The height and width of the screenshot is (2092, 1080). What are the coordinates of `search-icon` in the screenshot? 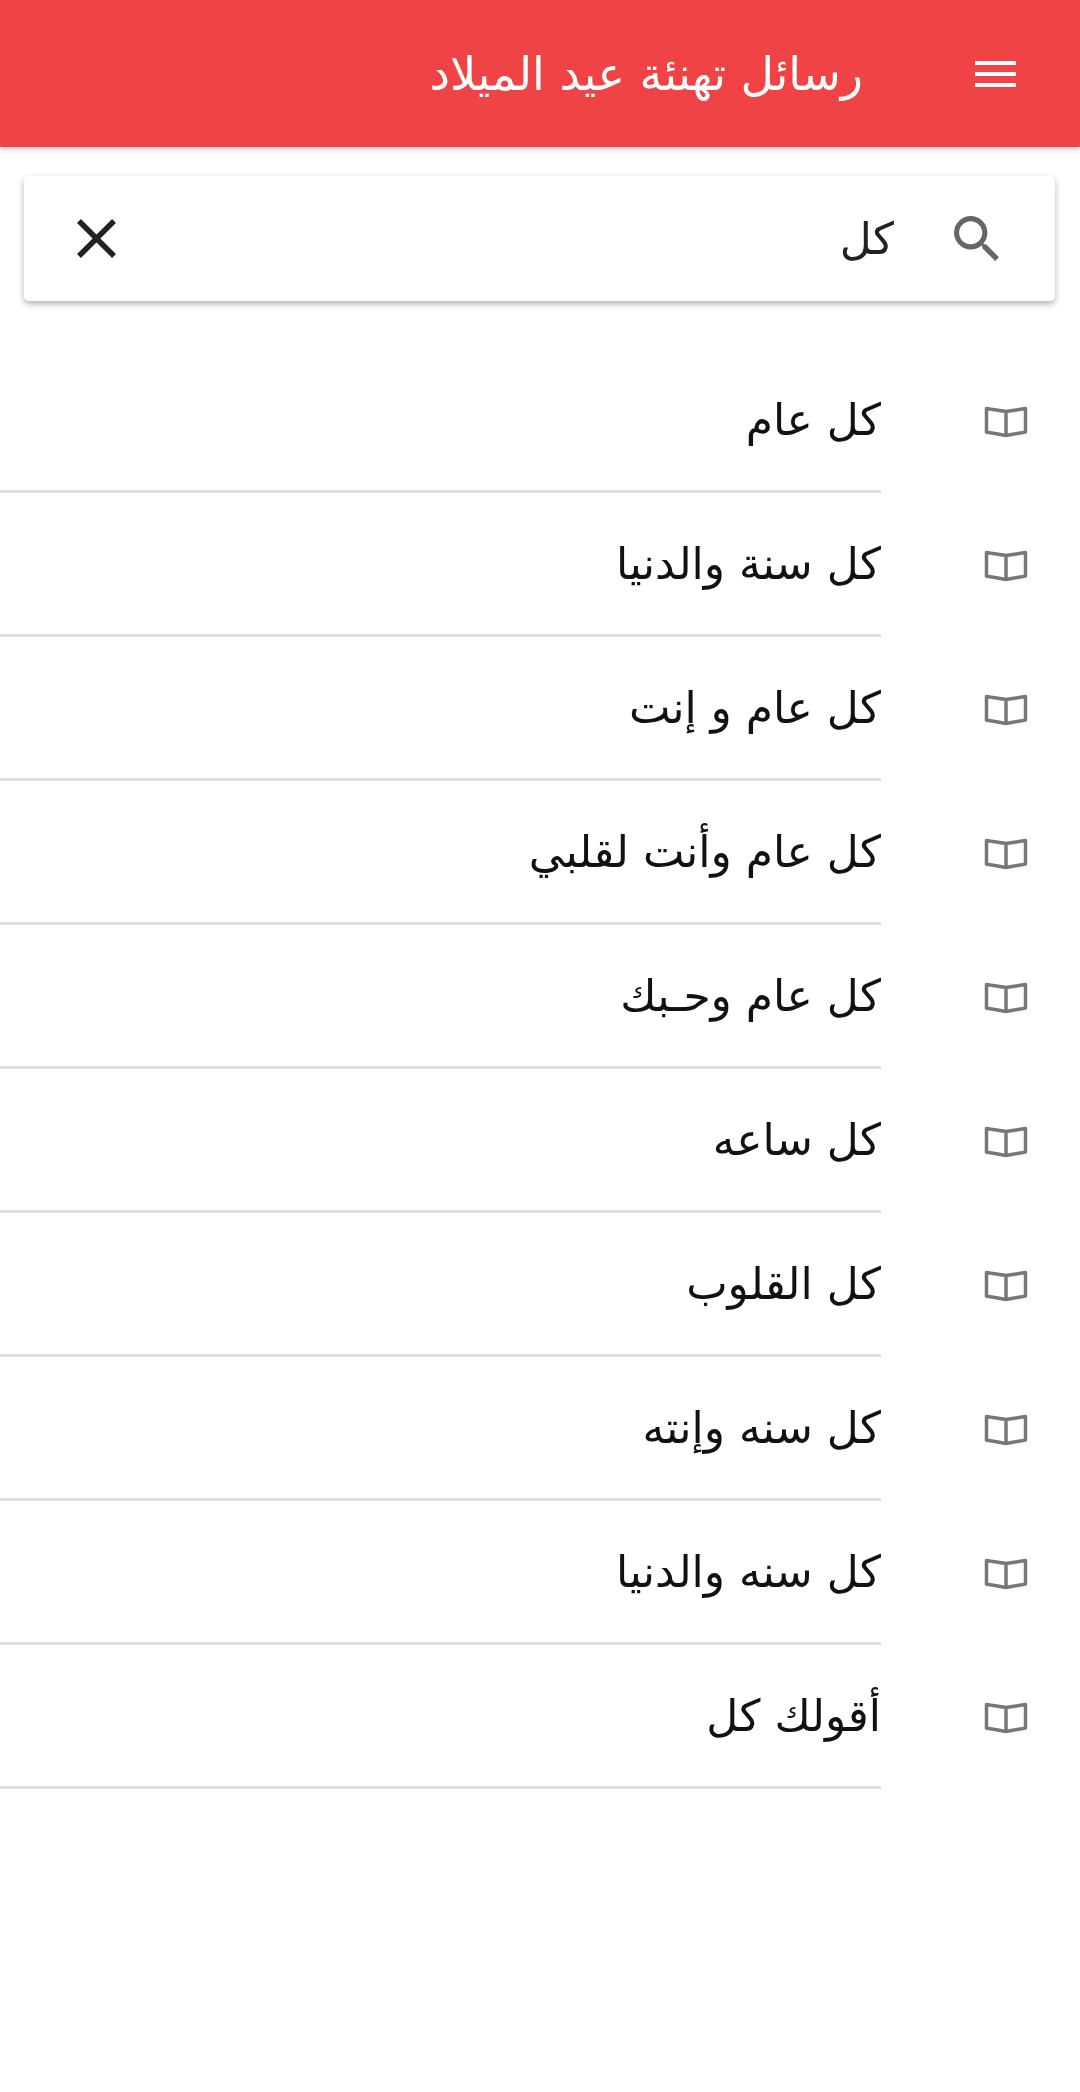 It's located at (976, 238).